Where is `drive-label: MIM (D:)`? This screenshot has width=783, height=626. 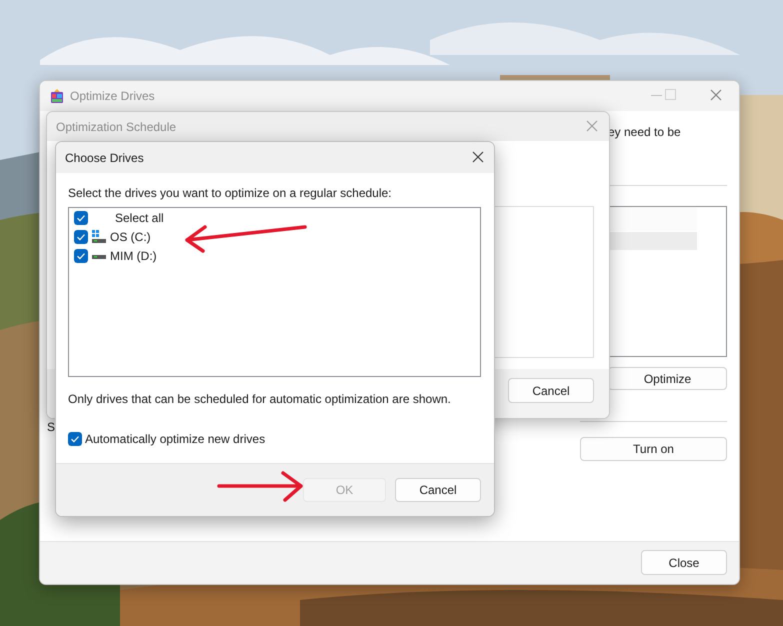
drive-label: MIM (D:) is located at coordinates (133, 256).